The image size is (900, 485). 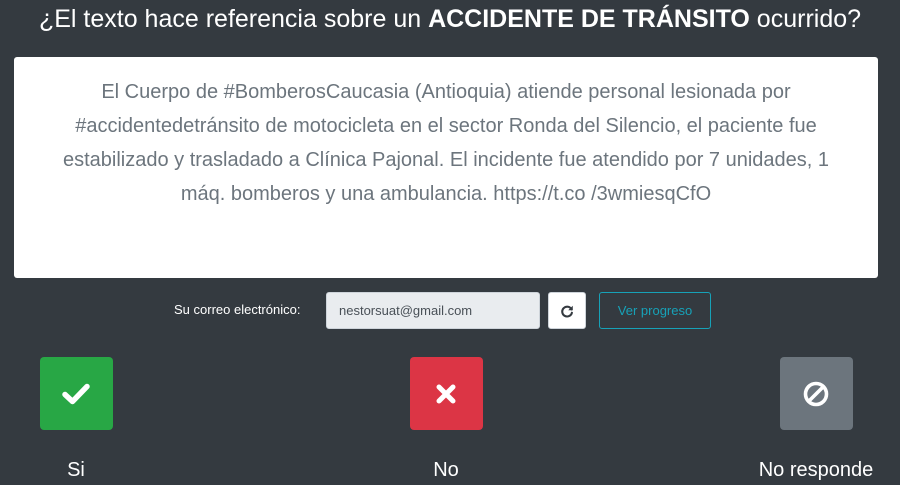 I want to click on no-button, so click(x=446, y=393).